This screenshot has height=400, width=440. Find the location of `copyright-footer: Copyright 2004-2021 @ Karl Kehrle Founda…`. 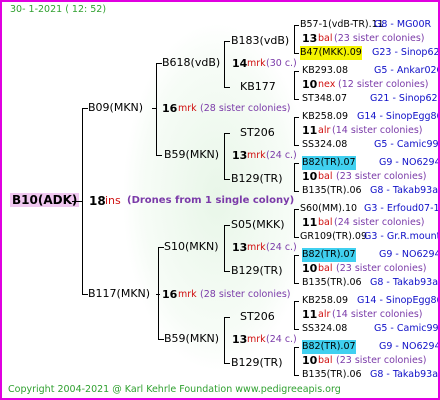

copyright-footer: Copyright 2004-2021 @ Karl Kehrle Founda… is located at coordinates (174, 389).